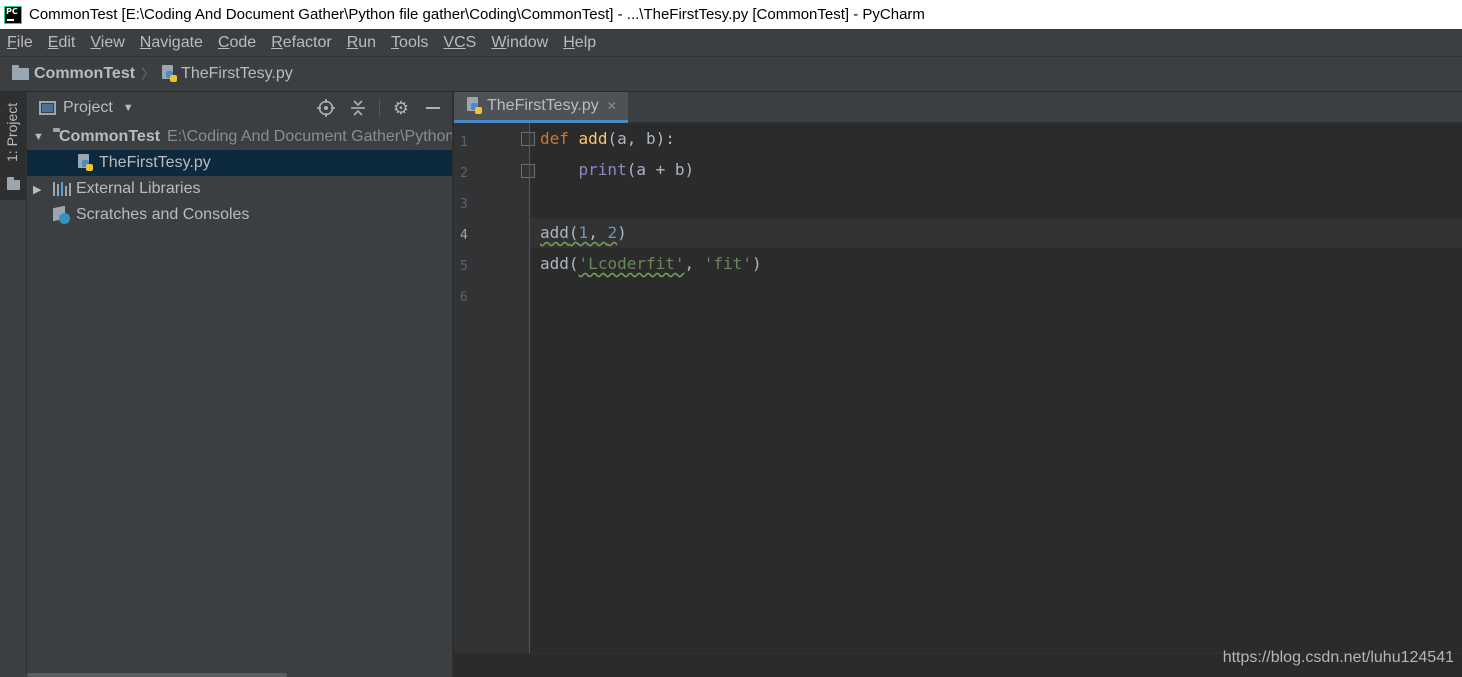  I want to click on tab-label: TheFirstTesy.py, so click(543, 105).